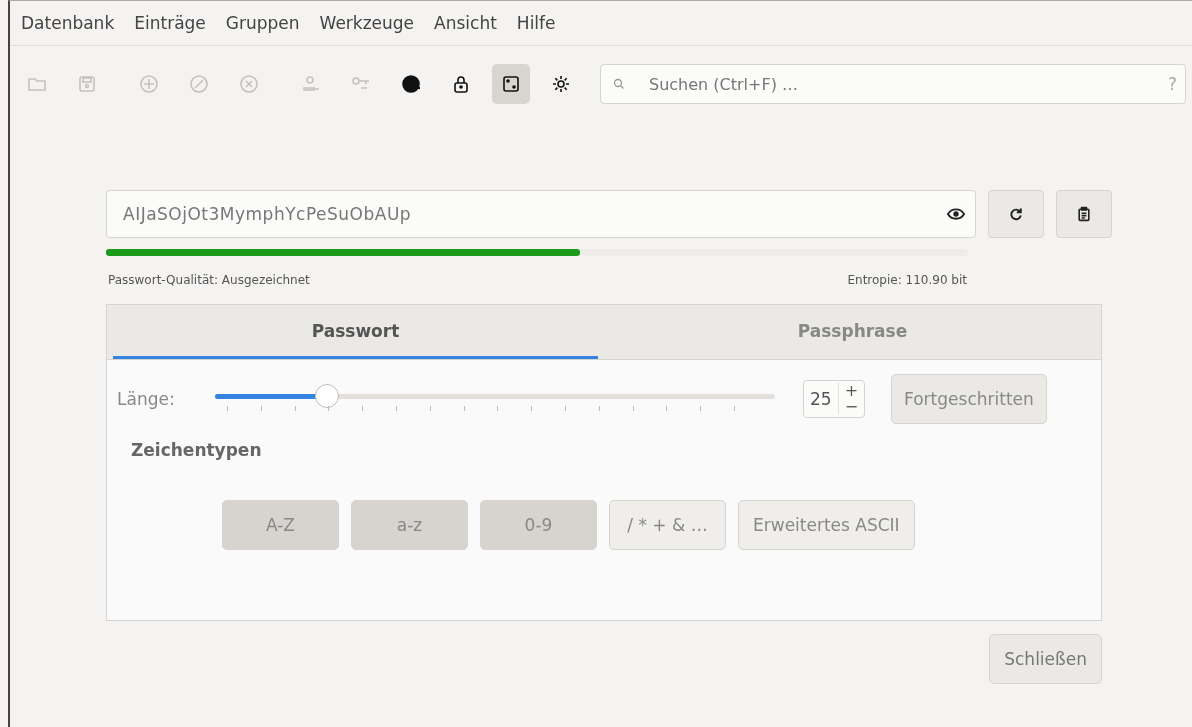 This screenshot has width=1192, height=727. What do you see at coordinates (71, 23) in the screenshot?
I see `menu-item: Datenbank` at bounding box center [71, 23].